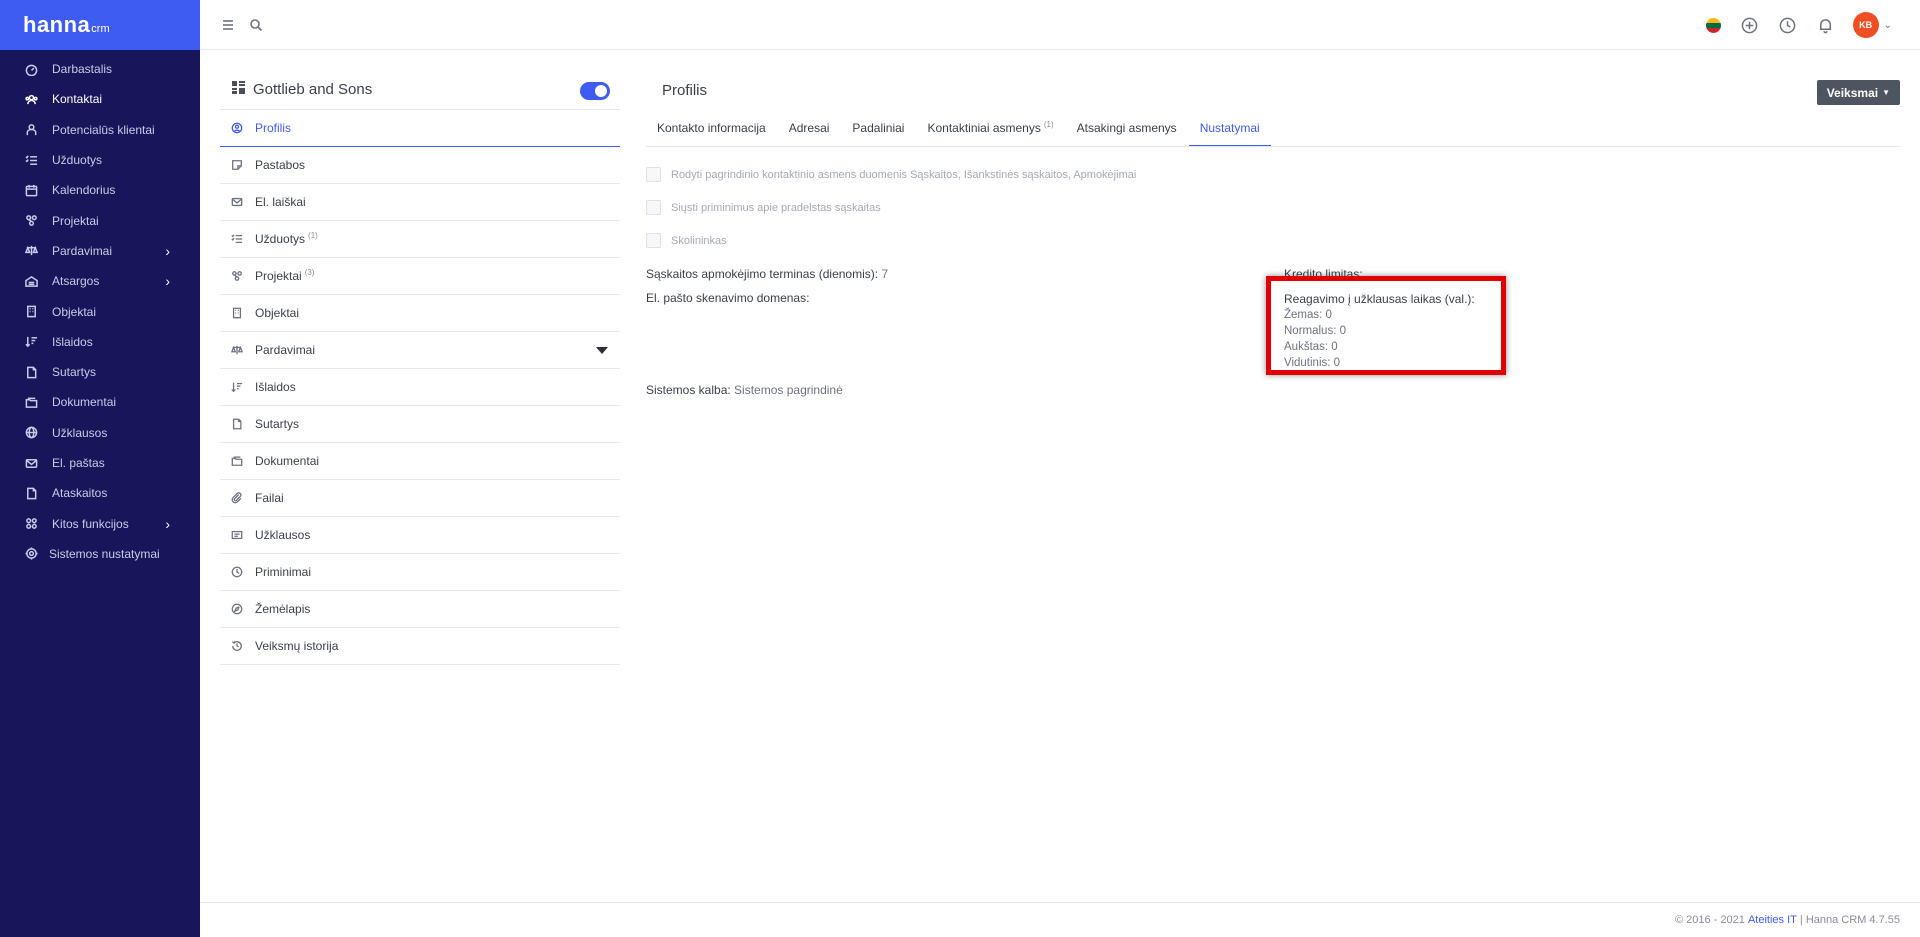 This screenshot has height=937, width=1920. Describe the element at coordinates (237, 535) in the screenshot. I see `inquiry-icon` at that location.